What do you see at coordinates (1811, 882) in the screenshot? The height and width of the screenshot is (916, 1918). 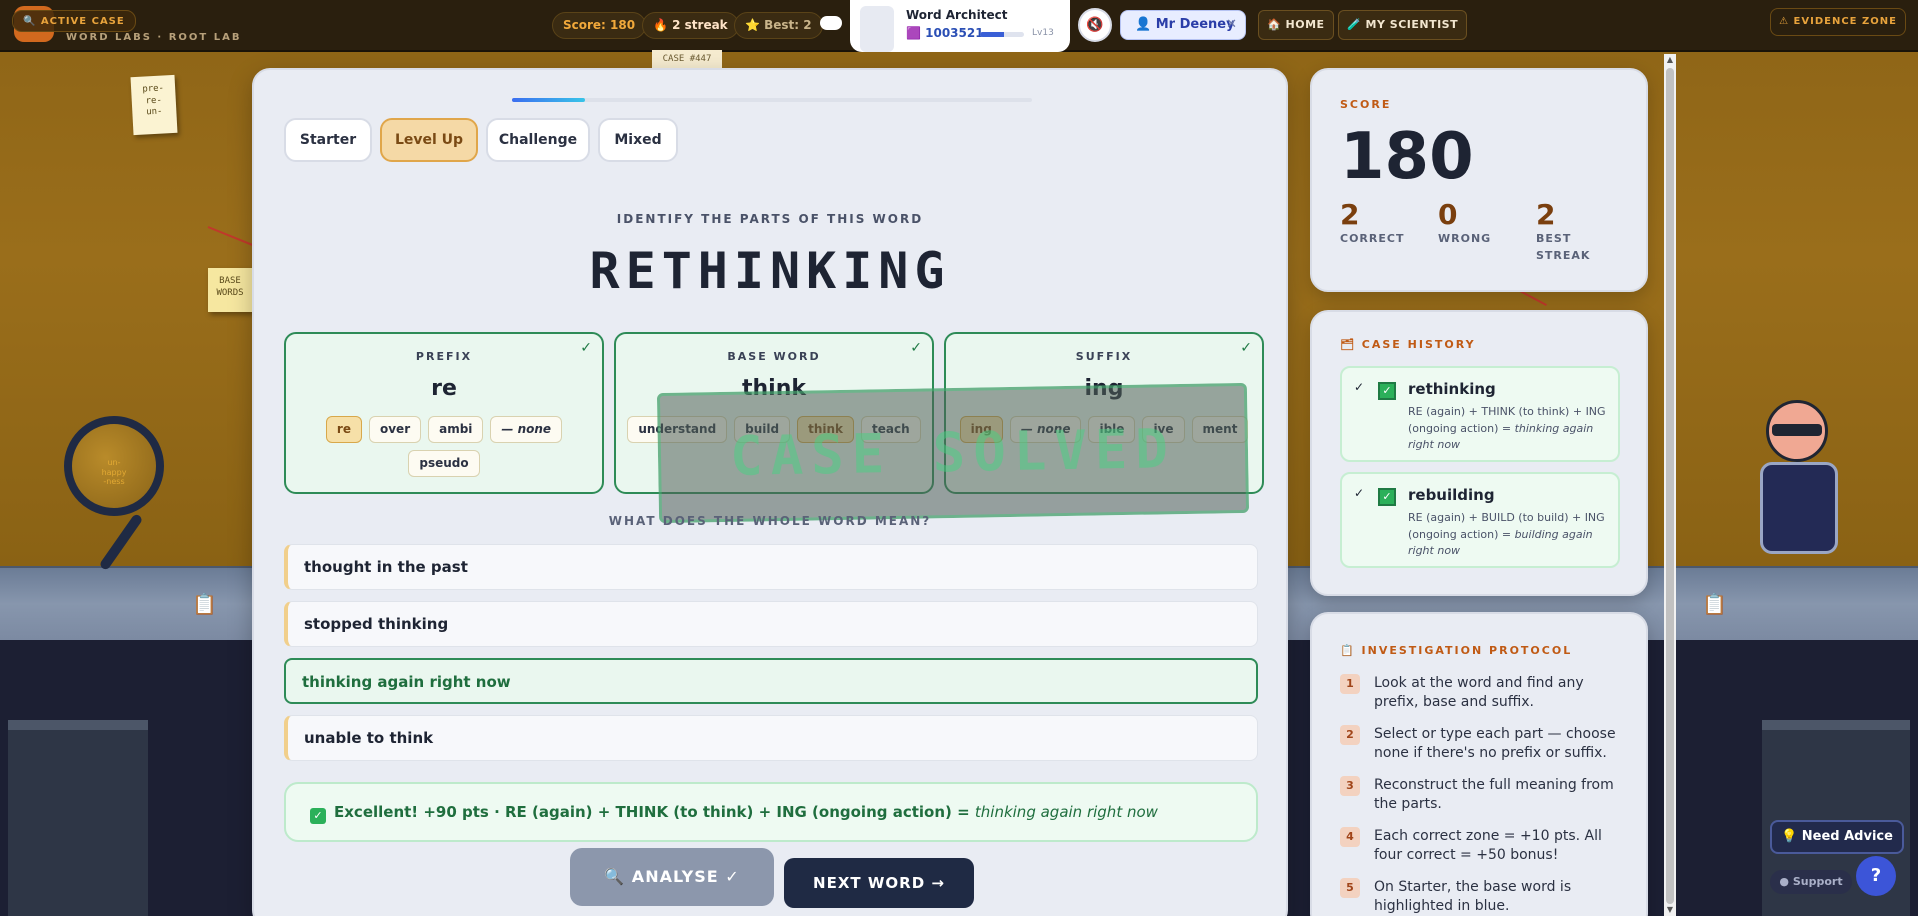 I see `support-button: ● Support` at bounding box center [1811, 882].